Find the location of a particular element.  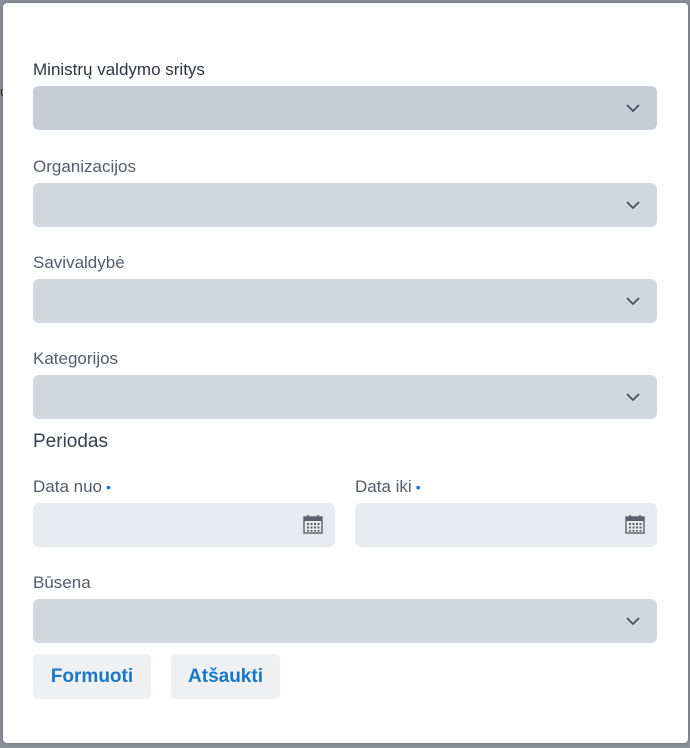

cancel-button: Atšaukti is located at coordinates (225, 676).